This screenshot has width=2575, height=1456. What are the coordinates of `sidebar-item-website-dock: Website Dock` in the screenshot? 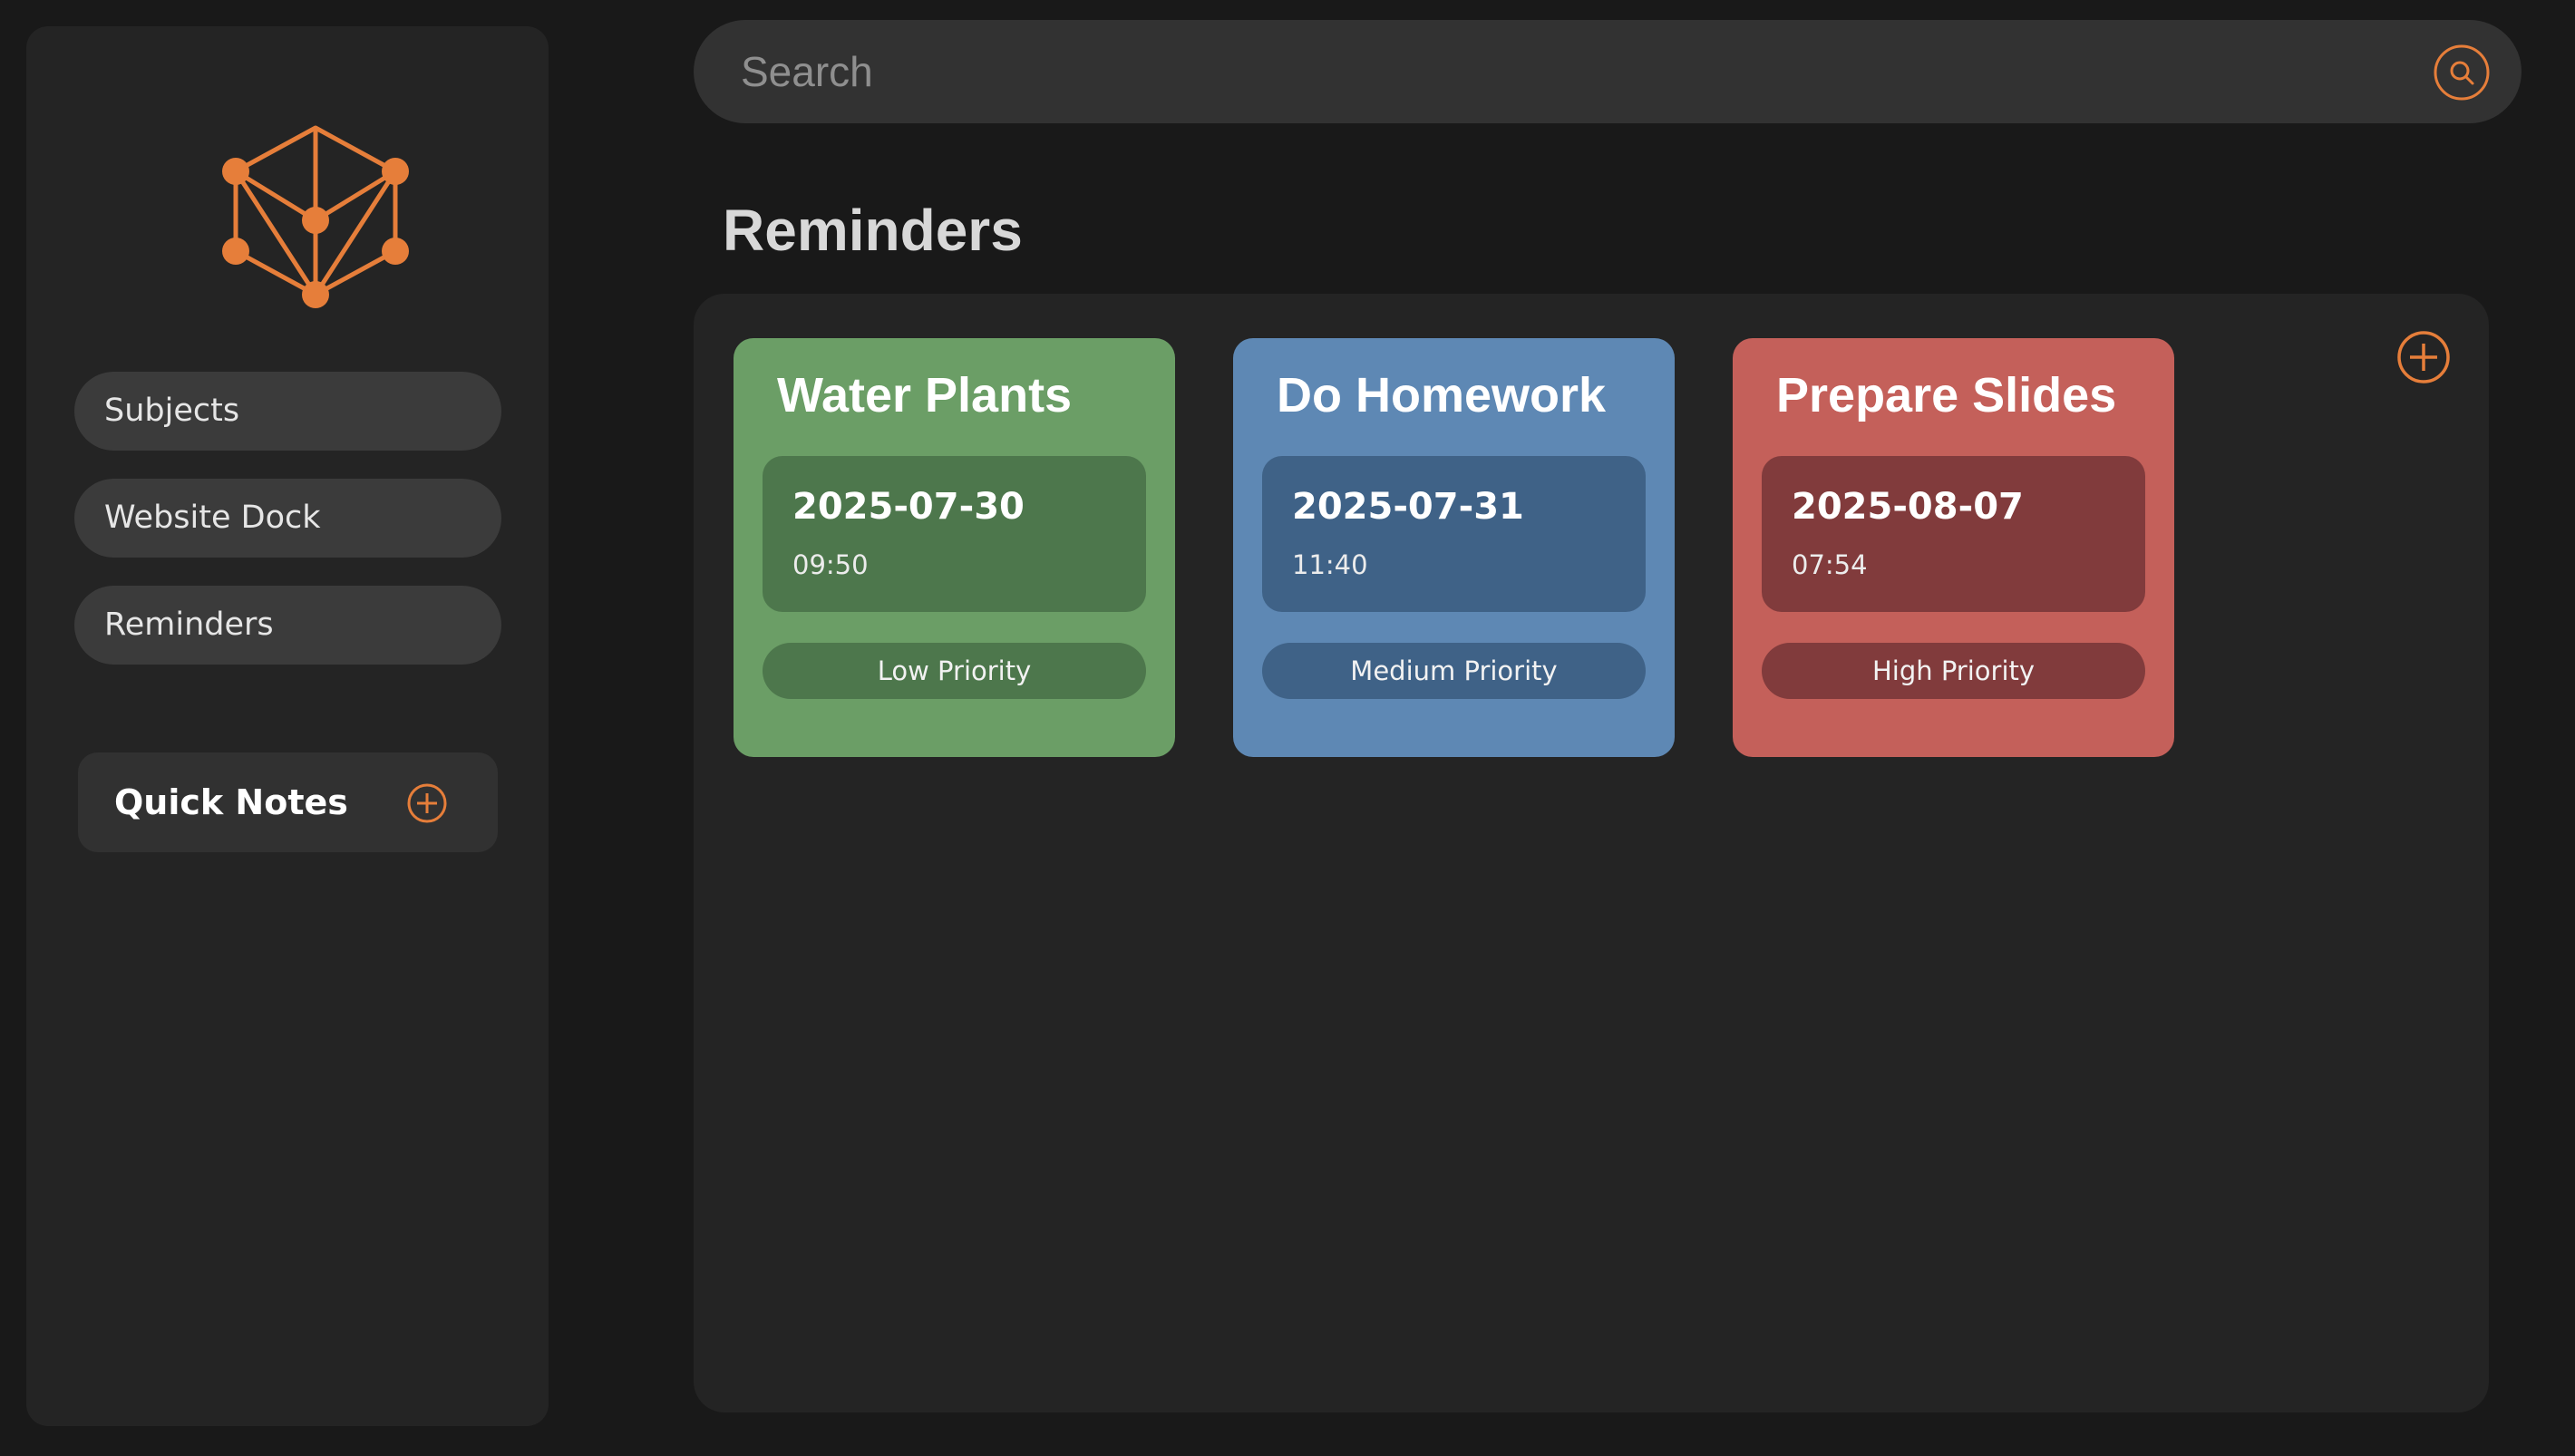 It's located at (287, 518).